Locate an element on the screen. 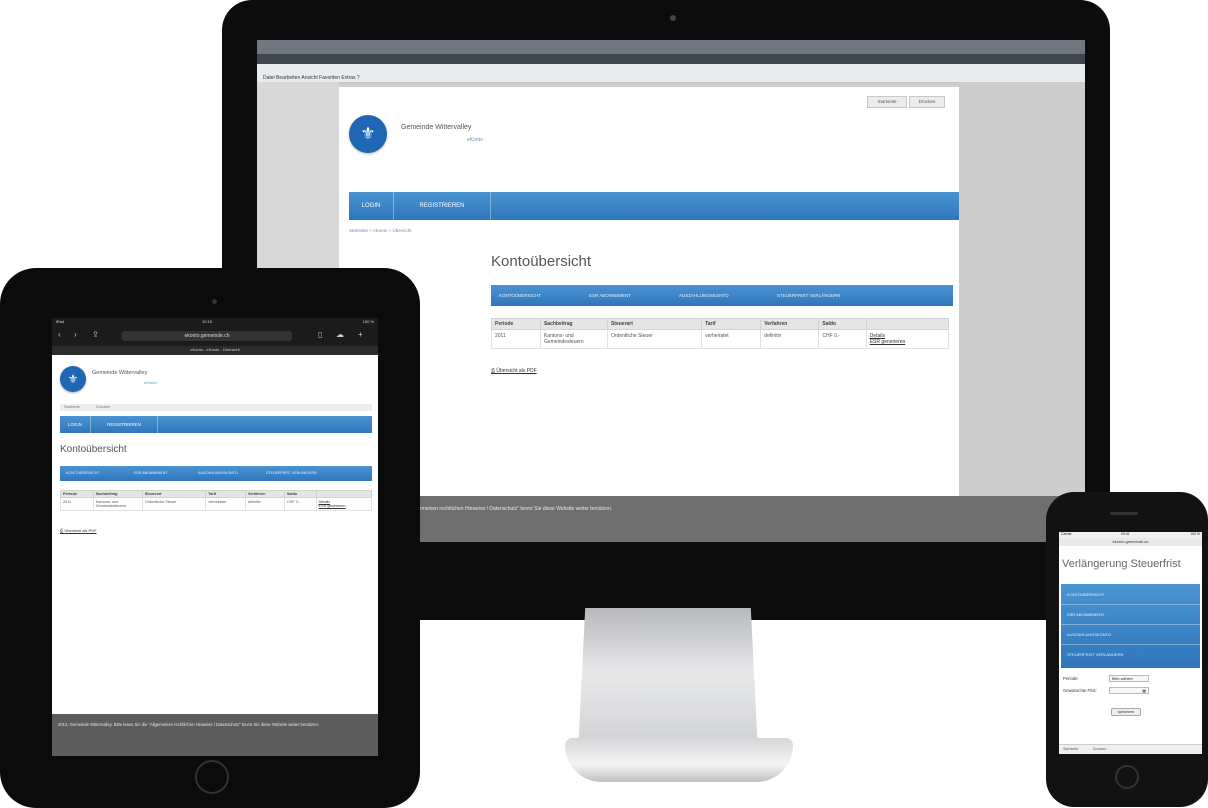 This screenshot has height=808, width=1208. tablet-url-field: ekonto.gemeinde.ch is located at coordinates (207, 336).